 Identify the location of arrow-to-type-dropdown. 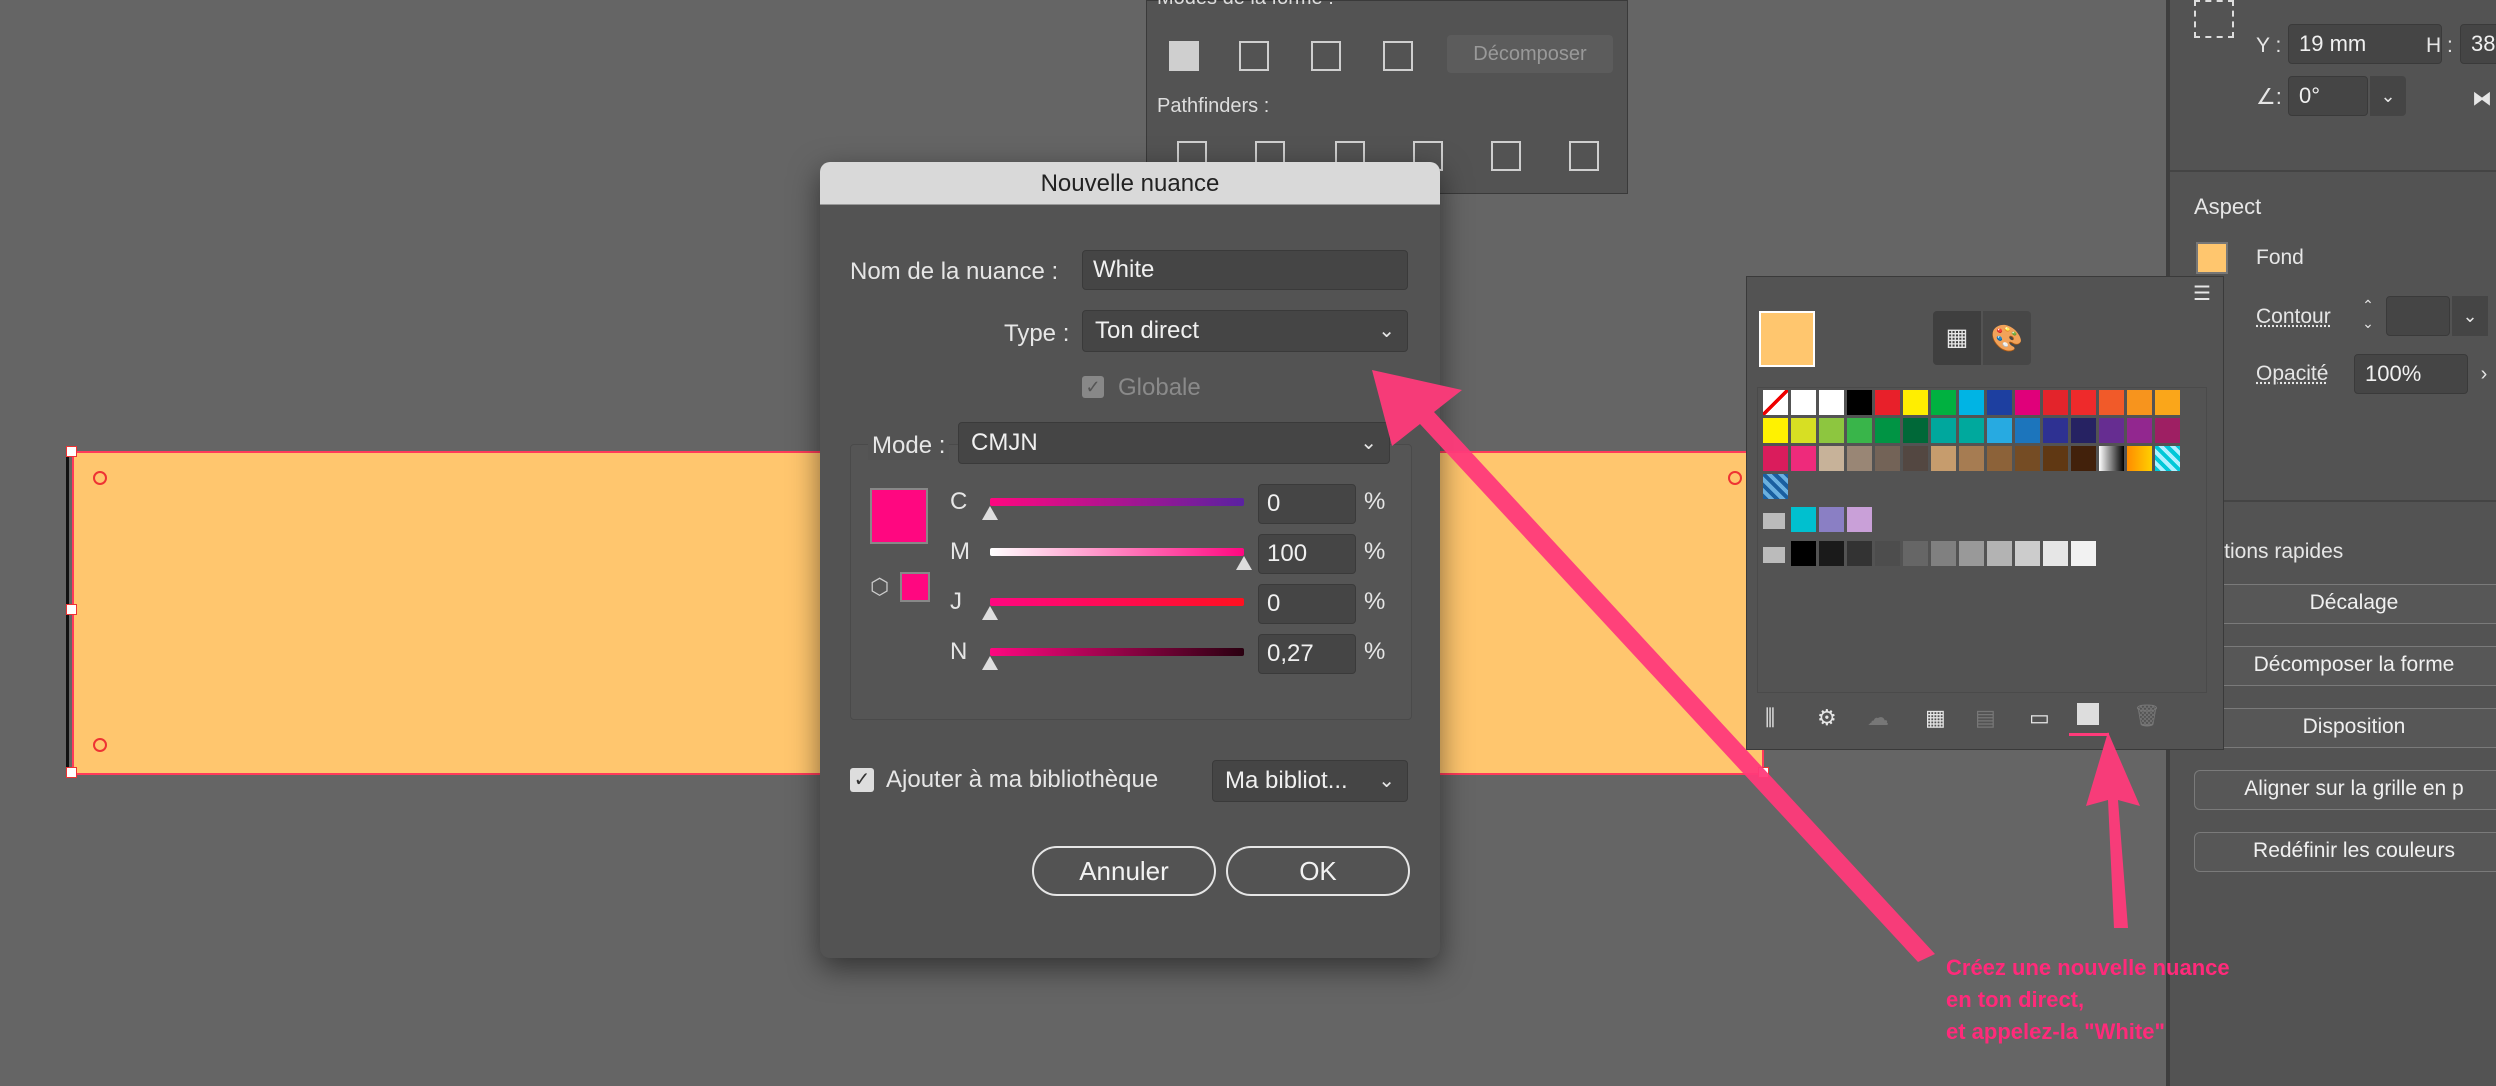
(1653, 666).